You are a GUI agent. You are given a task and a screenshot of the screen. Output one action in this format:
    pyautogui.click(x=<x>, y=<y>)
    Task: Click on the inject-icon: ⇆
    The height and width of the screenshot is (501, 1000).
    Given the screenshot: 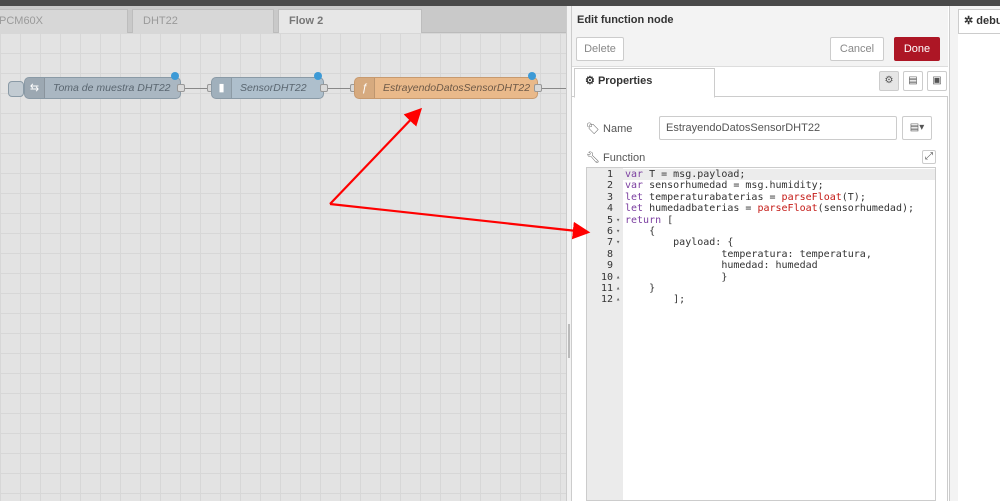 What is the action you would take?
    pyautogui.click(x=35, y=88)
    